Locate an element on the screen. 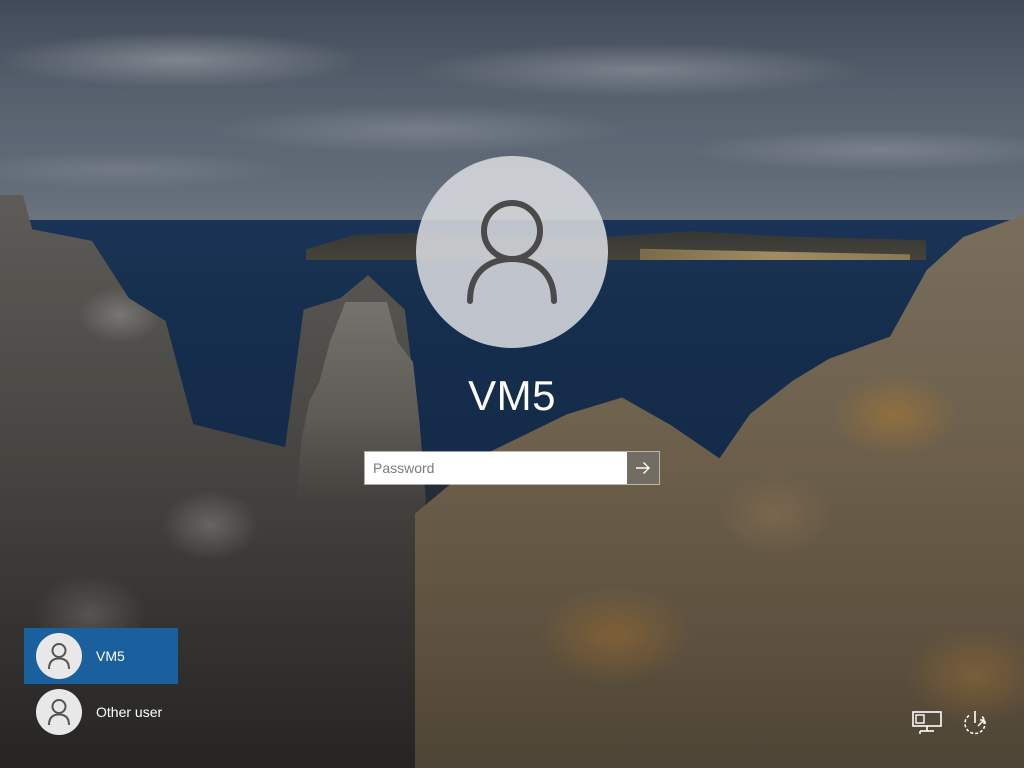  username-title: VM5 is located at coordinates (512, 395).